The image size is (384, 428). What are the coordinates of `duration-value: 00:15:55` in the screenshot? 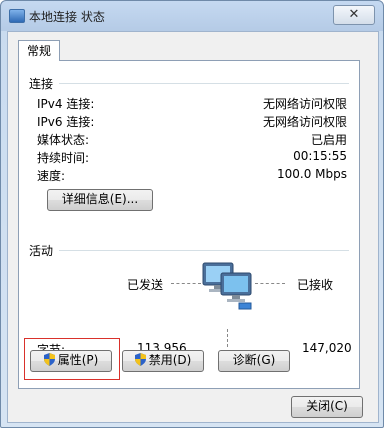 It's located at (320, 156).